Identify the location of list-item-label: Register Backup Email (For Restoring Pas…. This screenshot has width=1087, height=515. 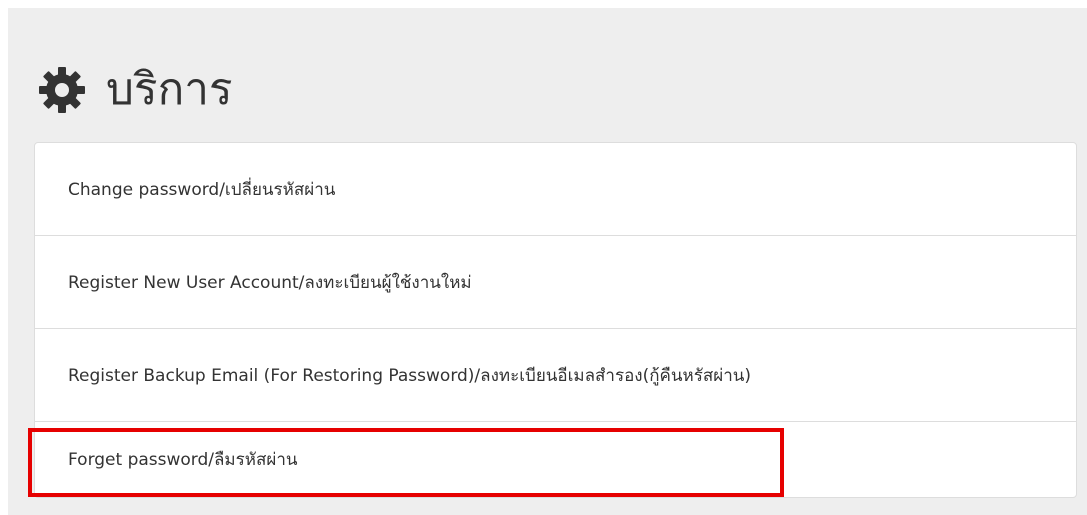
(409, 375).